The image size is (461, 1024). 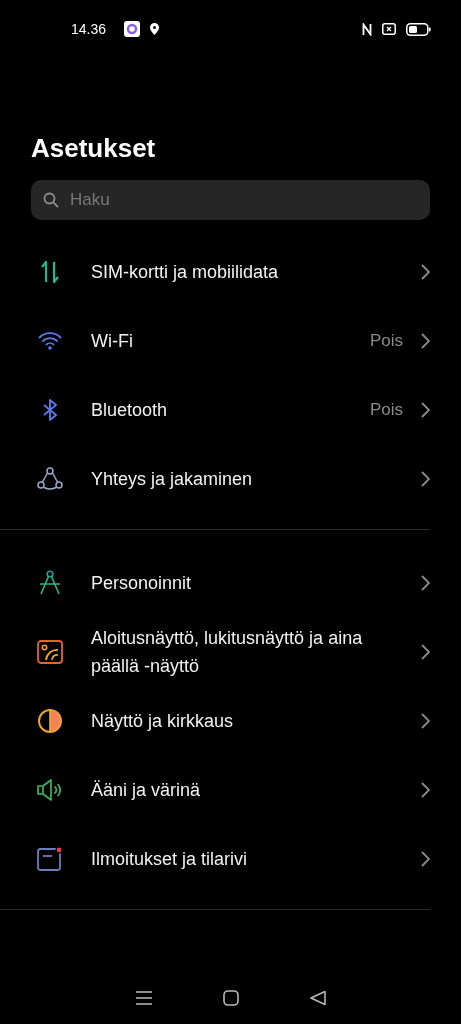 I want to click on status-time: 14.36, so click(x=89, y=29).